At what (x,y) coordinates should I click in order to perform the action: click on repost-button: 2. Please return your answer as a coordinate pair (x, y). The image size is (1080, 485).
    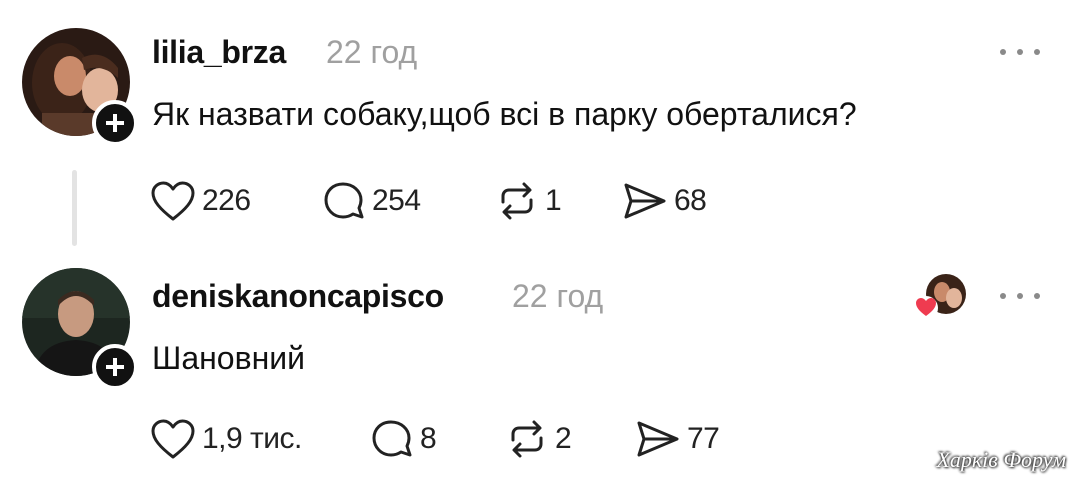
    Looking at the image, I should click on (538, 439).